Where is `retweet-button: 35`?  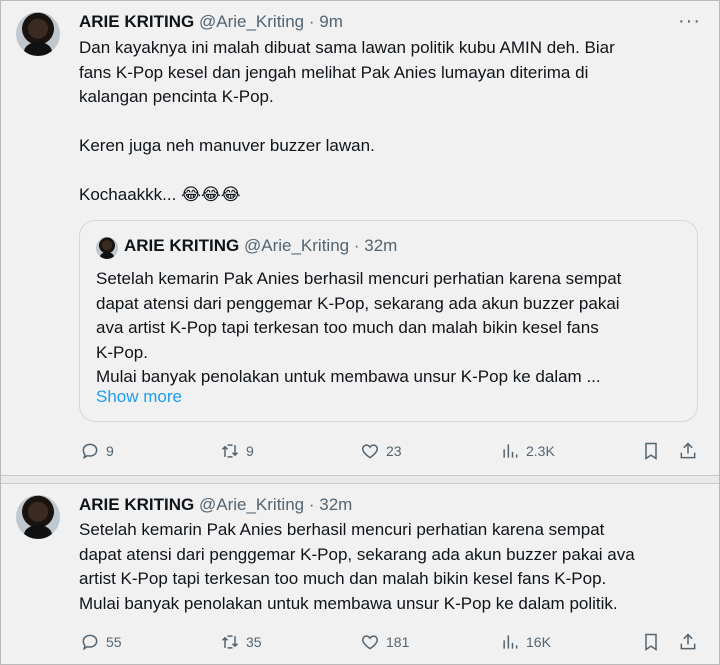
retweet-button: 35 is located at coordinates (241, 642).